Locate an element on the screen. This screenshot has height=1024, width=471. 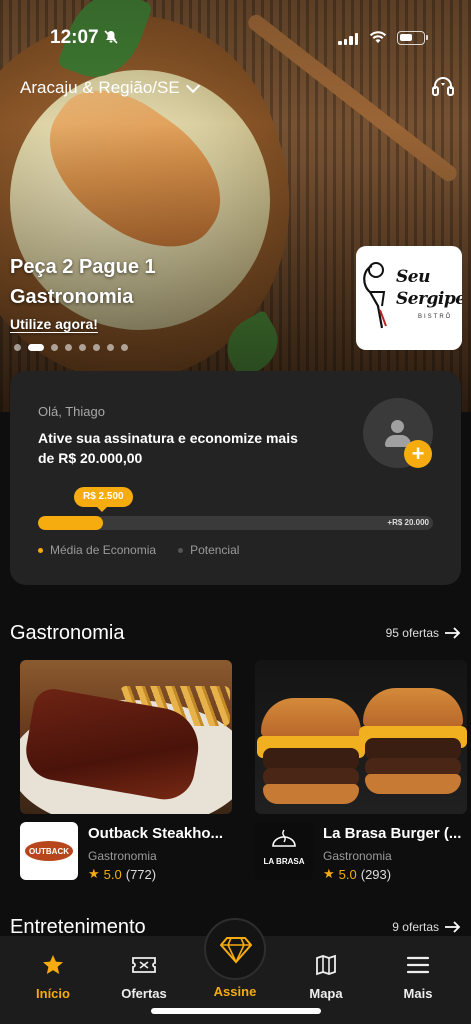
bell-off-icon is located at coordinates (111, 38).